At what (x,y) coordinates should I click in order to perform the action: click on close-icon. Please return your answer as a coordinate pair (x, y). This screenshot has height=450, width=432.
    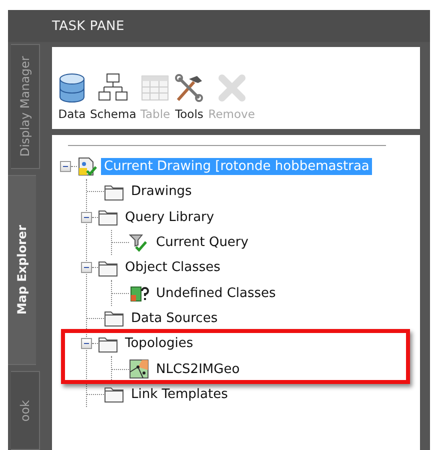
    Looking at the image, I should click on (231, 88).